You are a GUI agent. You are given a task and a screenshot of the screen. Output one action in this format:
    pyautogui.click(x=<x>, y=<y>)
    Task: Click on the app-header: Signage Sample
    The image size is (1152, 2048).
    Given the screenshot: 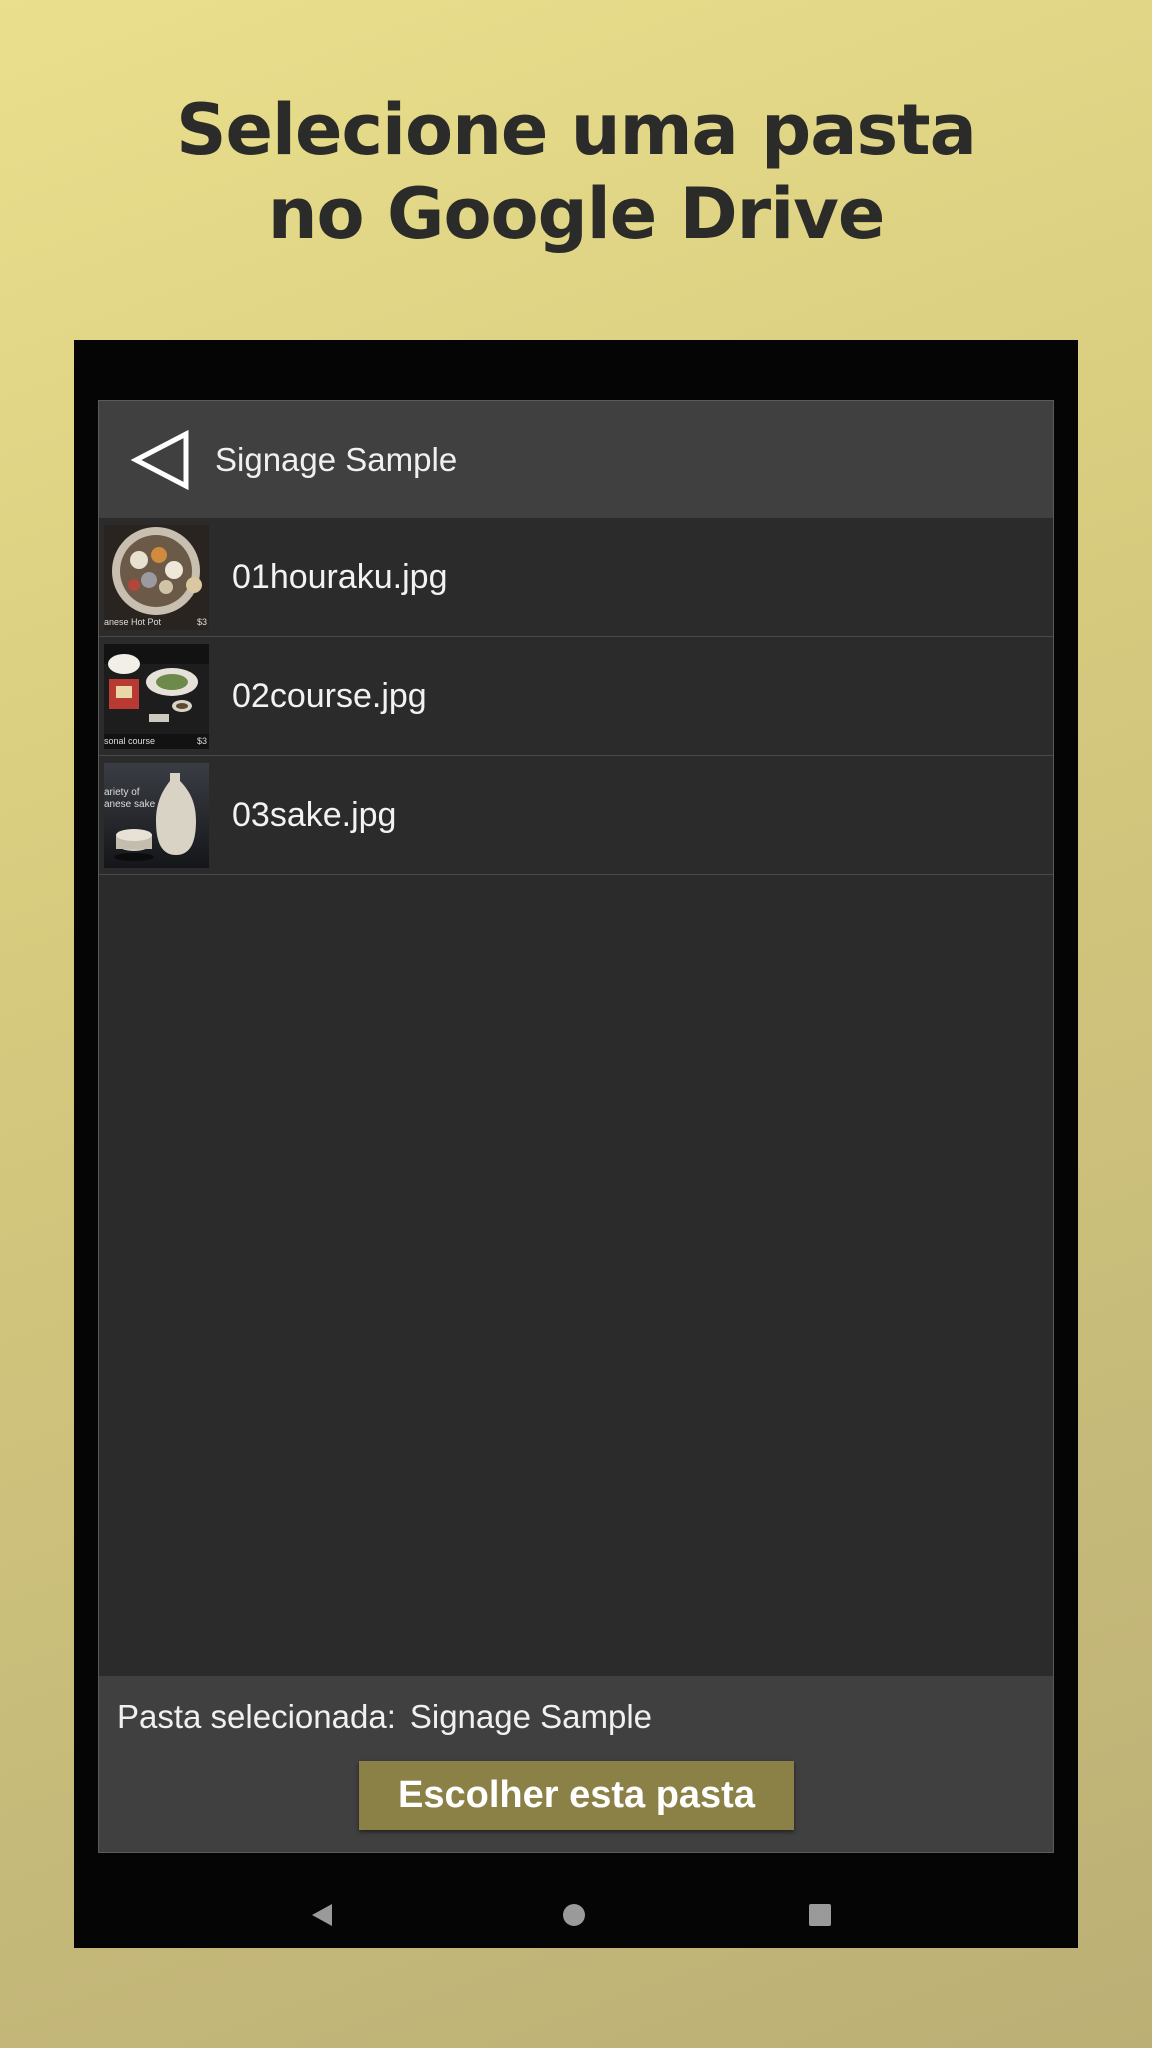 What is the action you would take?
    pyautogui.click(x=576, y=459)
    